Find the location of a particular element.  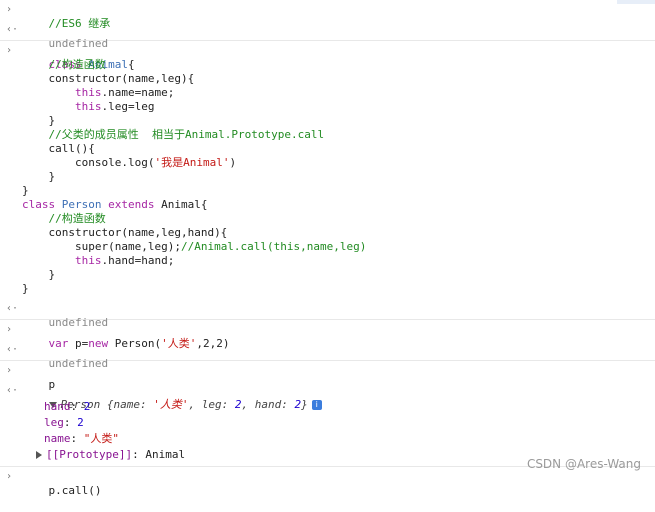

prototype-key: [[Prototype]] is located at coordinates (89, 454).